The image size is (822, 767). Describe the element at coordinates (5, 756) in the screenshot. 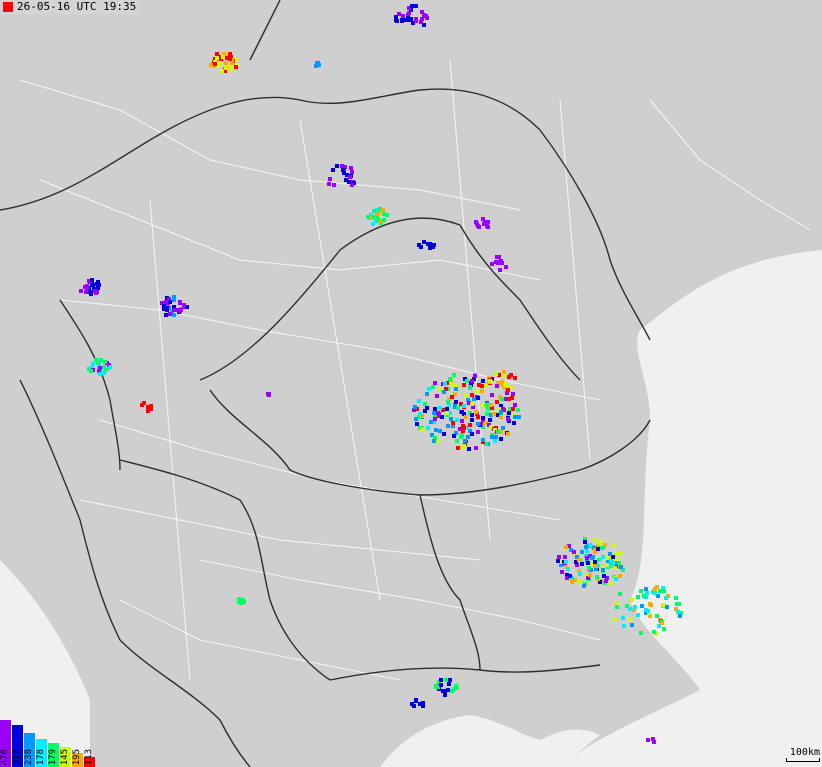

I see `legend-label: 476` at that location.